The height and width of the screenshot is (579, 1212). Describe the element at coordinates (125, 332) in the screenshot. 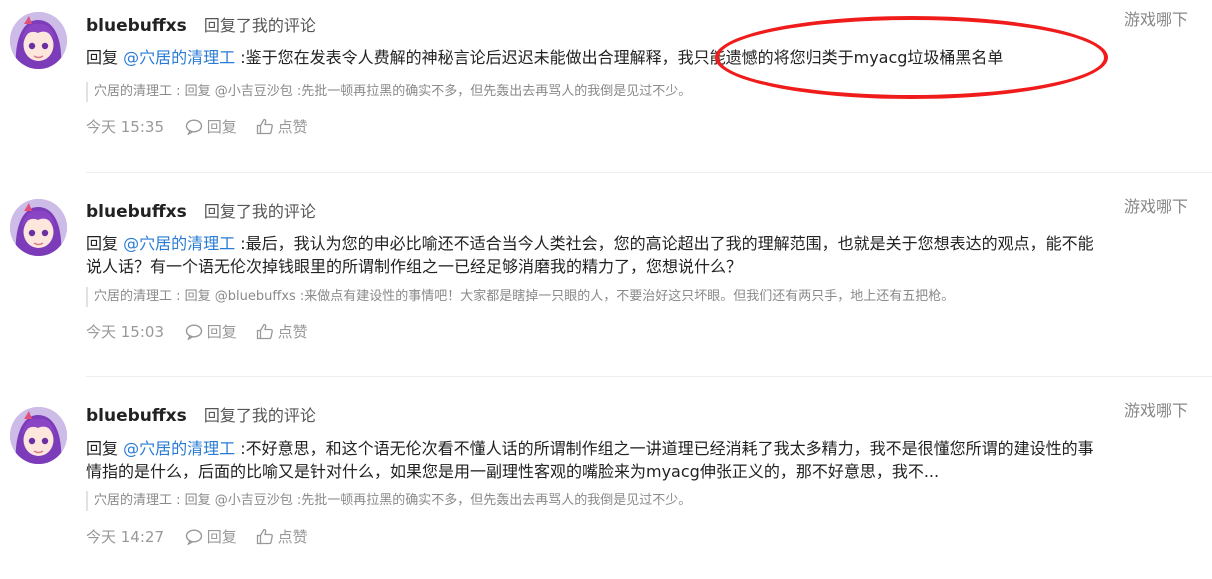

I see `timestamp: 今天 15:03` at that location.